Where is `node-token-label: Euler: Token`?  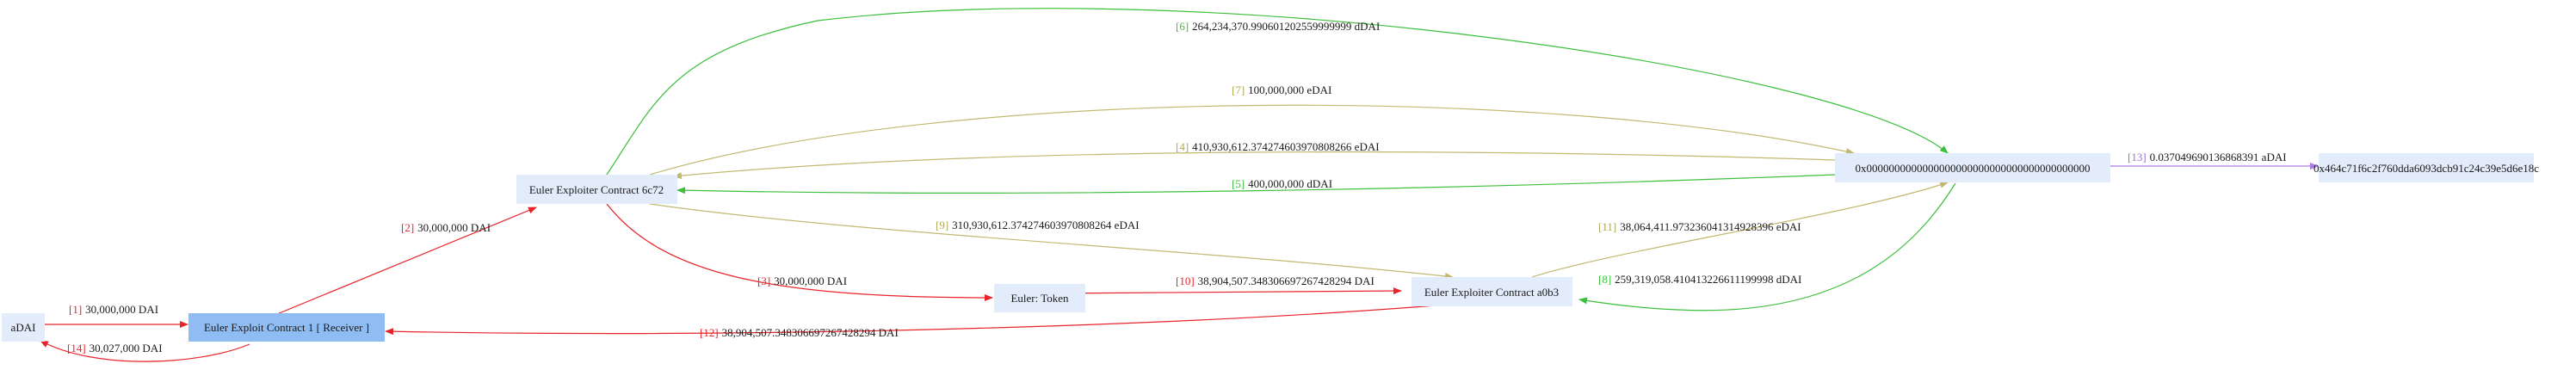 node-token-label: Euler: Token is located at coordinates (1039, 298).